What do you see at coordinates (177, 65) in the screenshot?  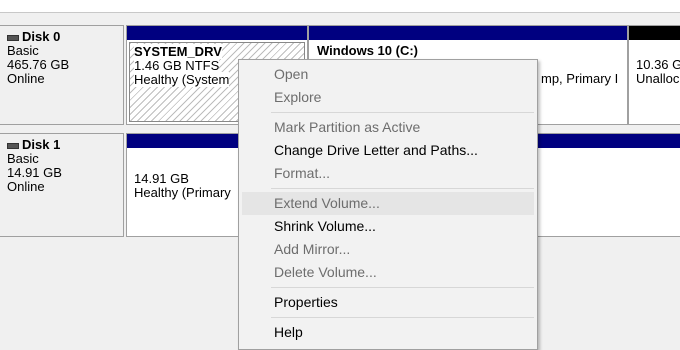 I see `partition-size: 1.46 GB NTFS` at bounding box center [177, 65].